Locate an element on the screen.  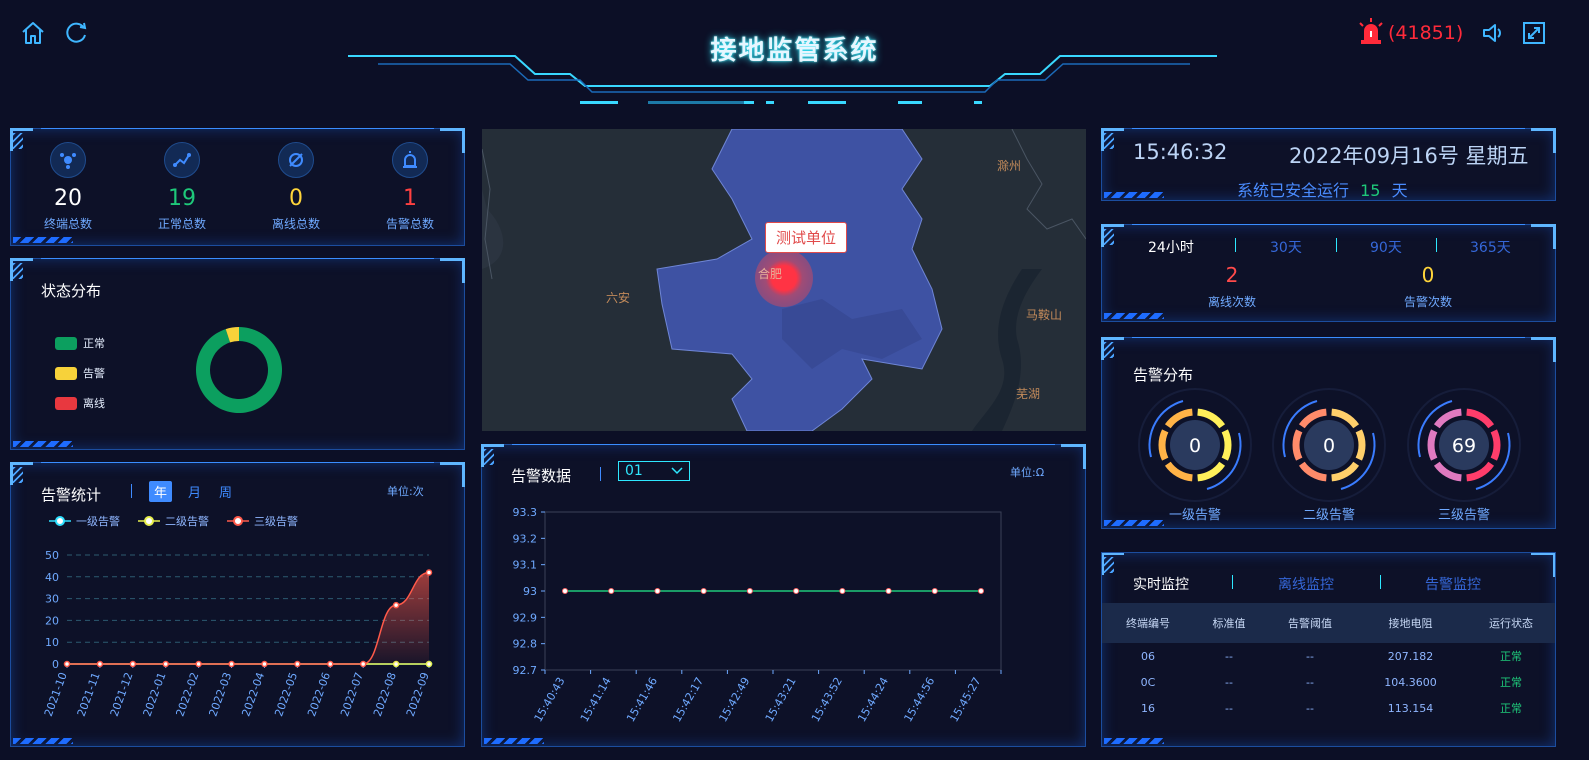
home-icon is located at coordinates (33, 33).